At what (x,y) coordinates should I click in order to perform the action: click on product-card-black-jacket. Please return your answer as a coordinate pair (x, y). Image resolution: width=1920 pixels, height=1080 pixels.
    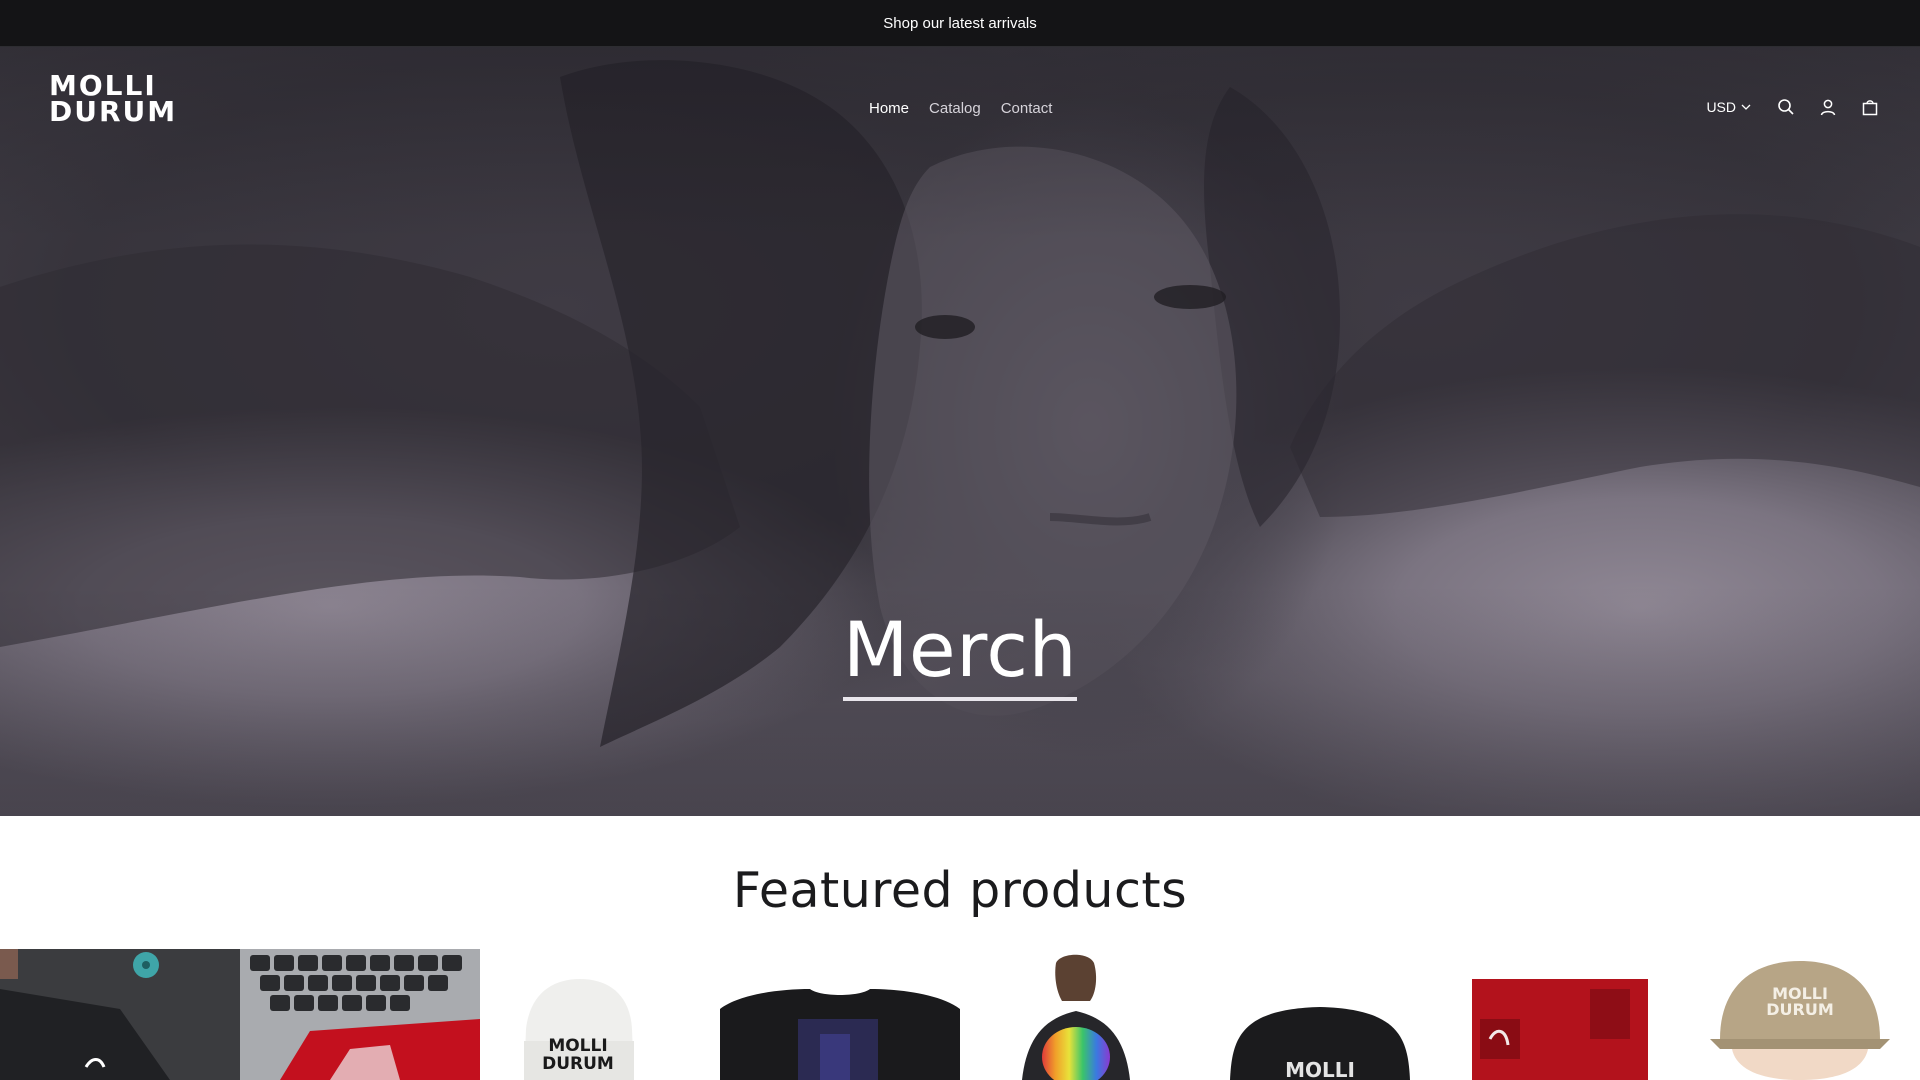
    Looking at the image, I should click on (840, 1014).